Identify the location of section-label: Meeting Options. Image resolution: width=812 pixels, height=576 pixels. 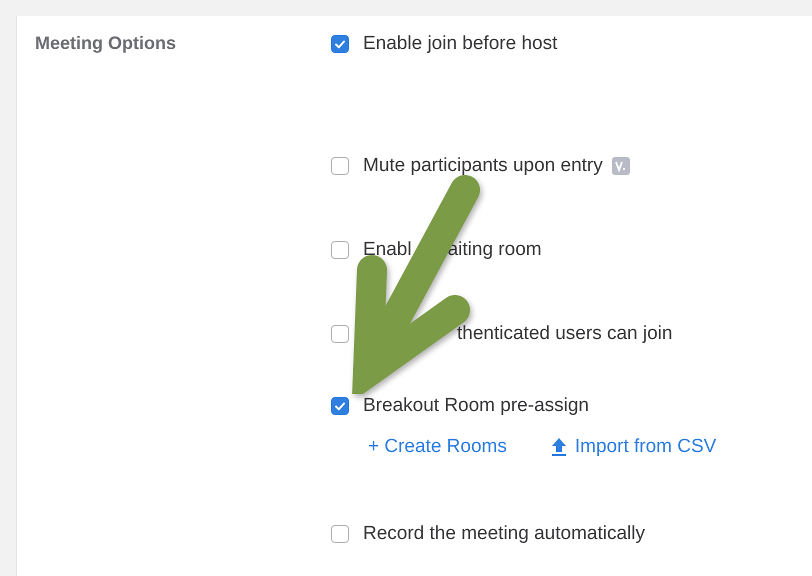
(105, 43).